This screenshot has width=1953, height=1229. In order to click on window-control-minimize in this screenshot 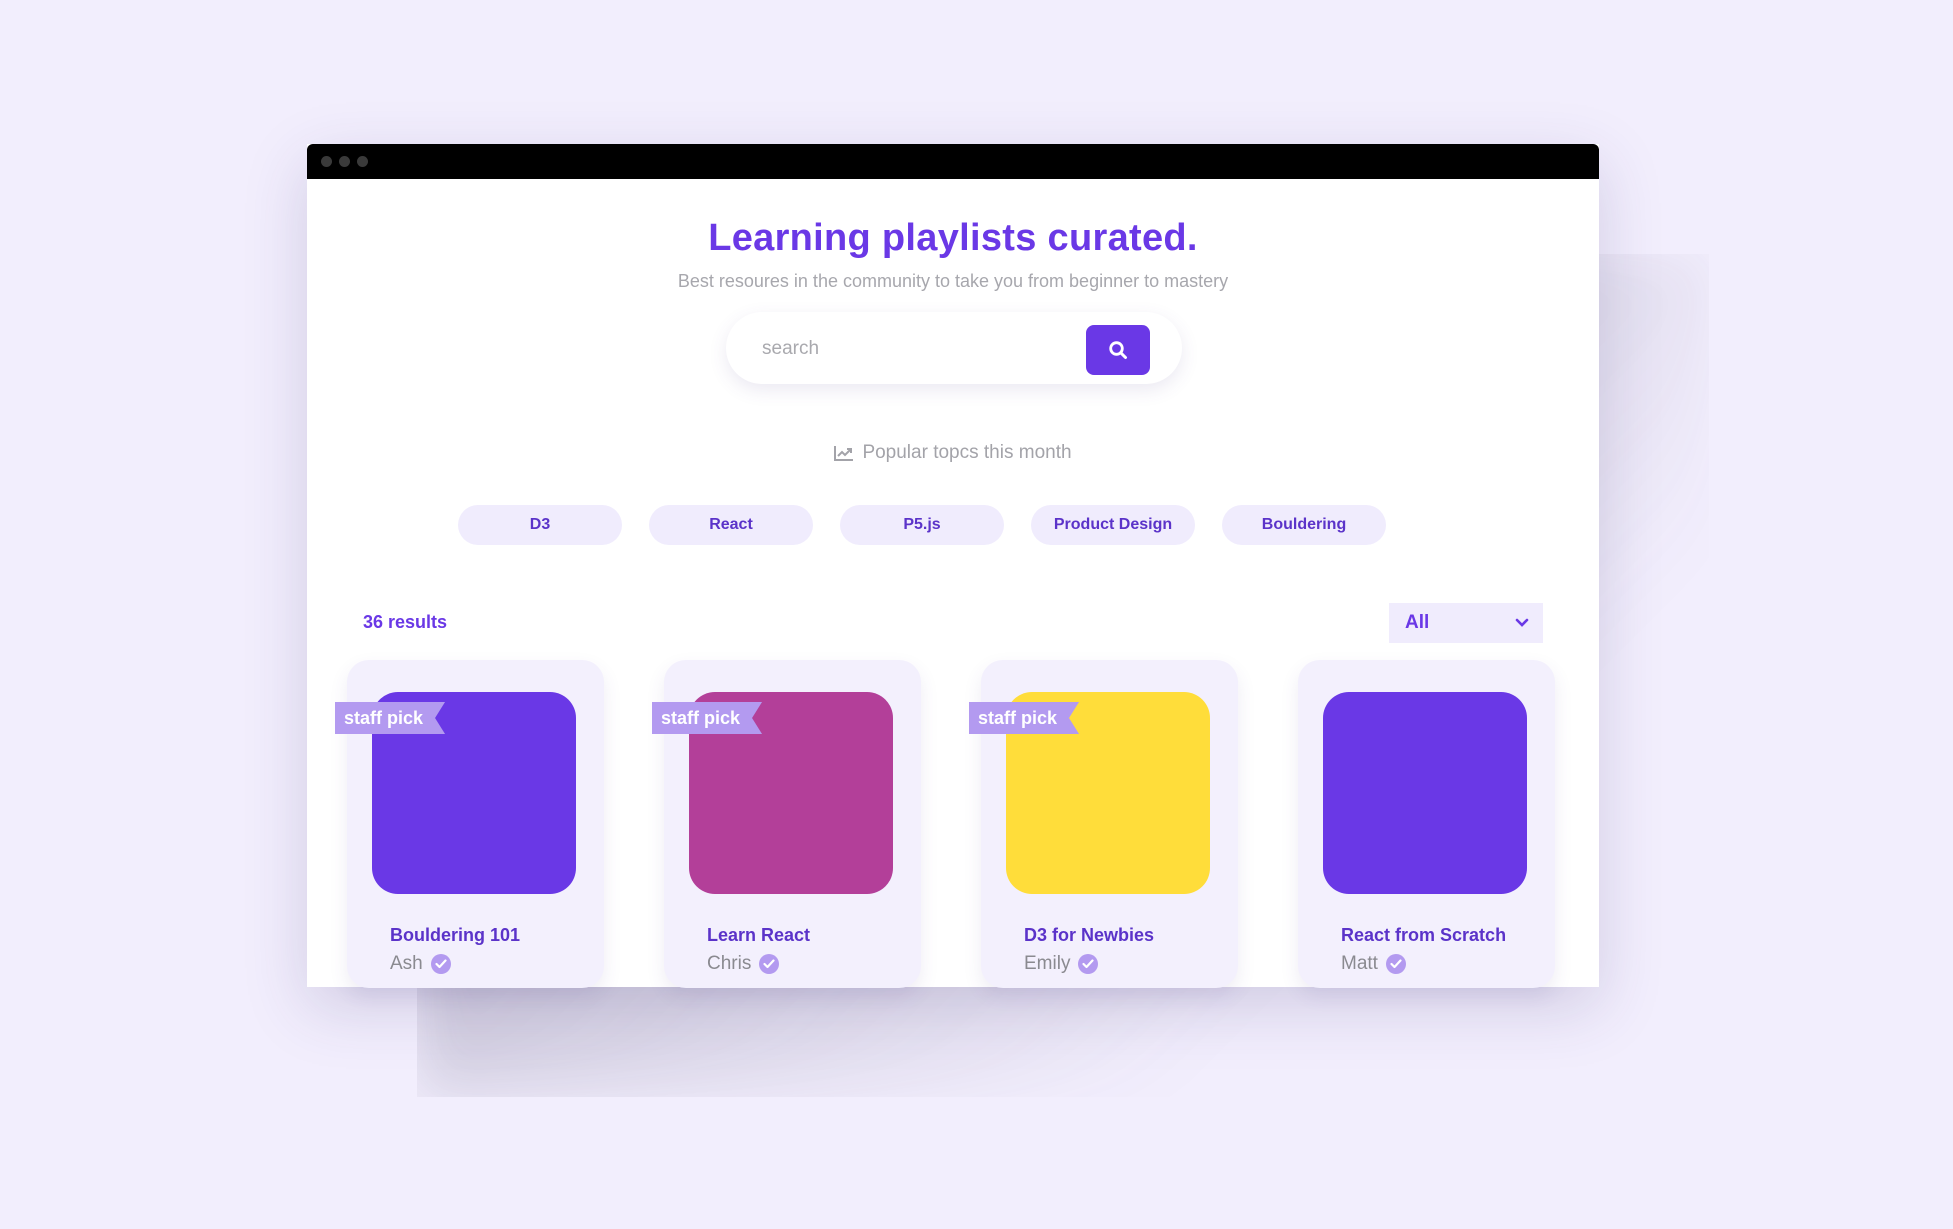, I will do `click(344, 161)`.